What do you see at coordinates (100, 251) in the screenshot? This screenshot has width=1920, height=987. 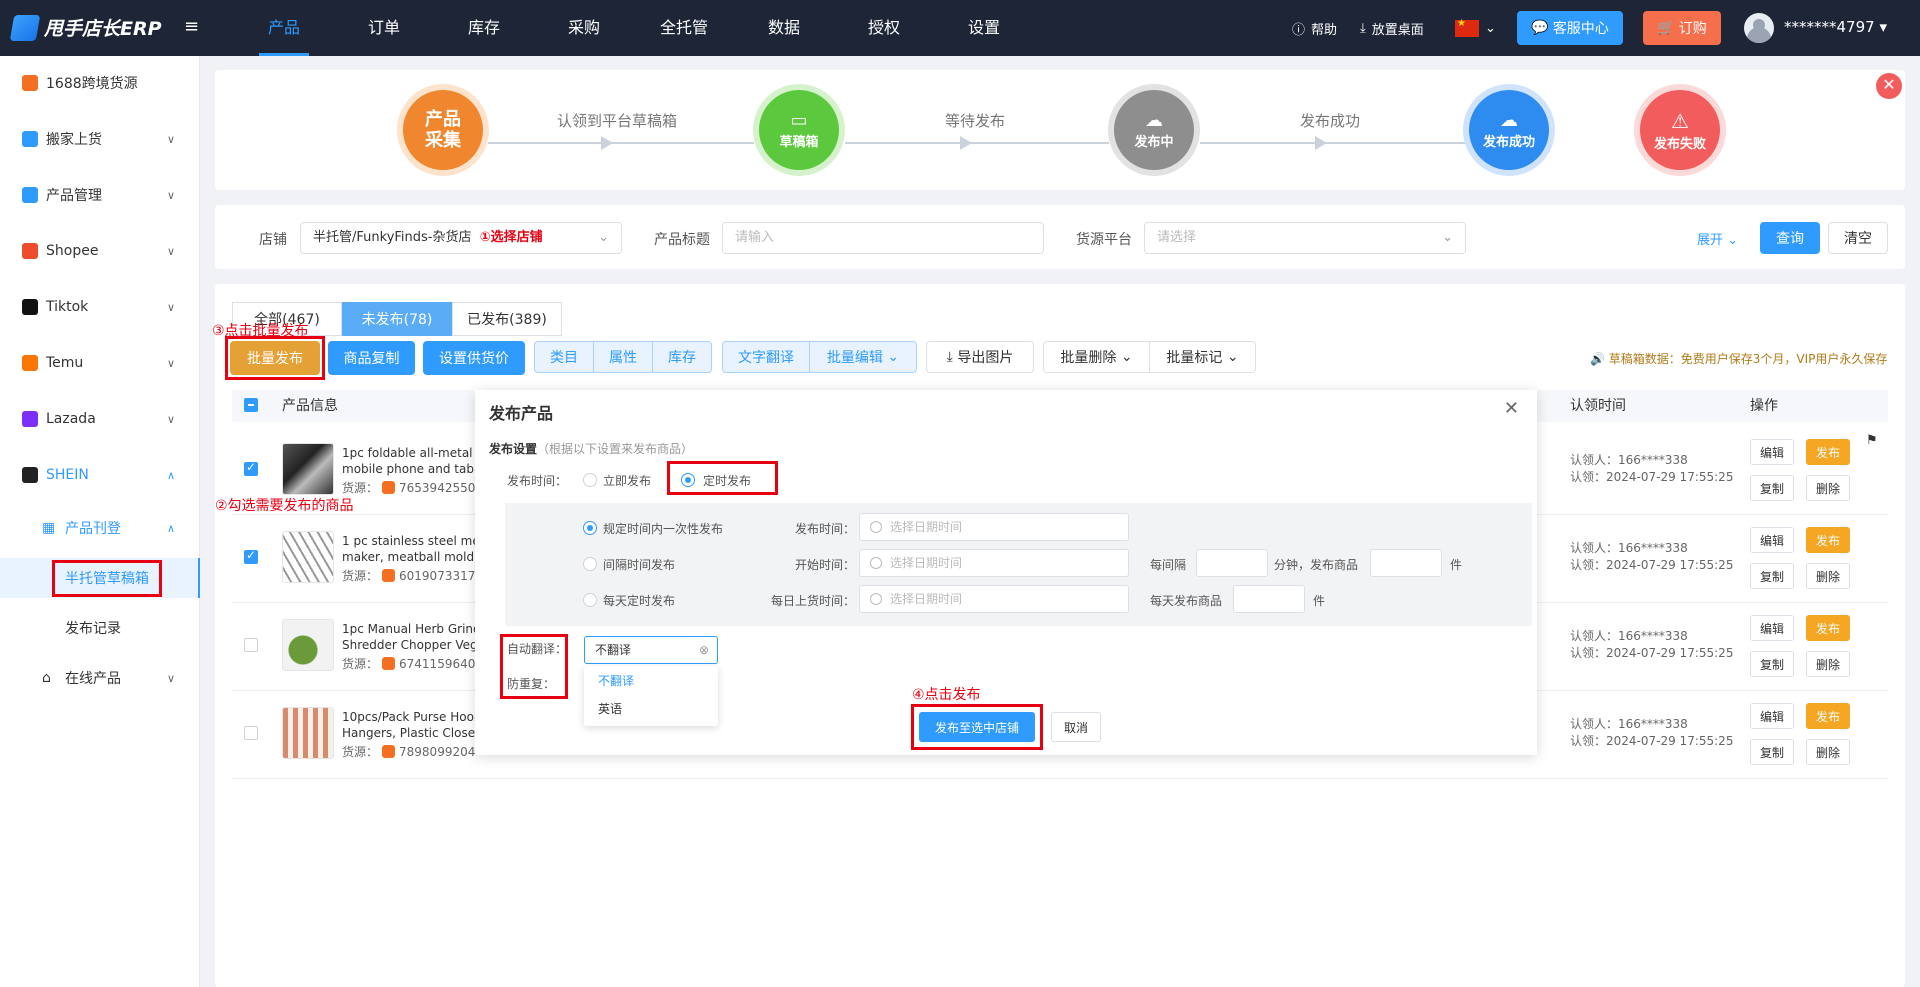 I see `sidebar-item-shopee: Shopee ∨` at bounding box center [100, 251].